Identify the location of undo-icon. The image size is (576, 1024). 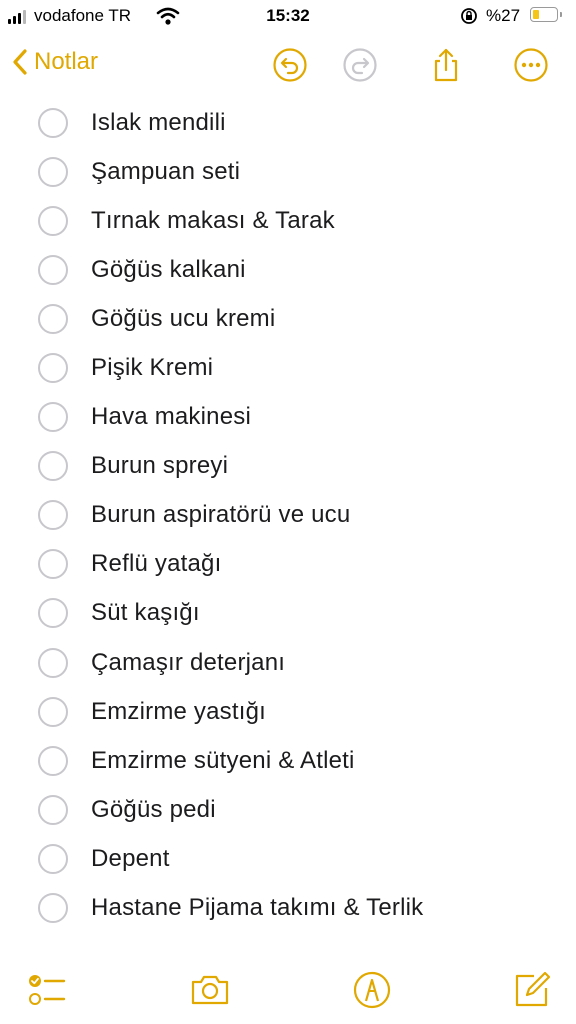
(290, 65).